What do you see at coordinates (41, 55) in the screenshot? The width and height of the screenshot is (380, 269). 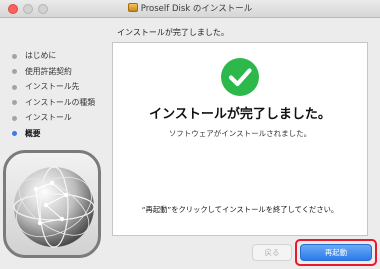 I see `step-label: はじめに` at bounding box center [41, 55].